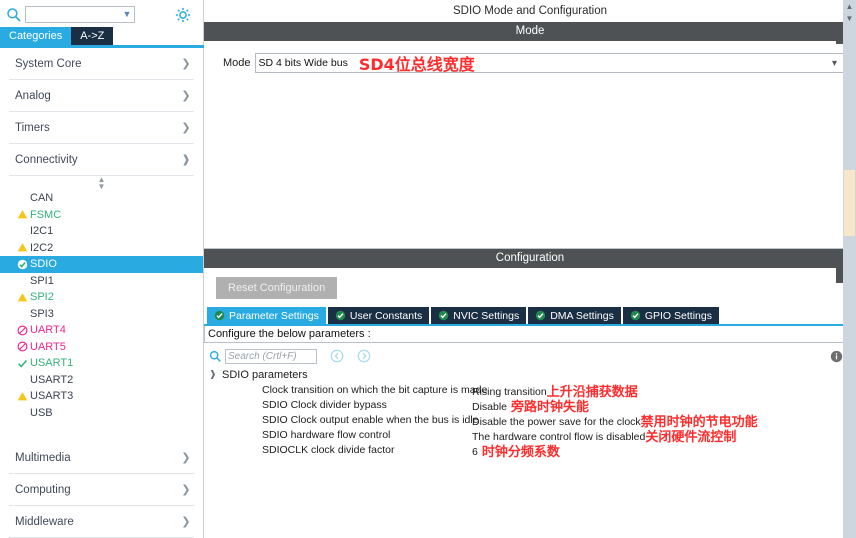 The image size is (856, 538). I want to click on peripheral-item-spi1: SPI1, so click(101, 281).